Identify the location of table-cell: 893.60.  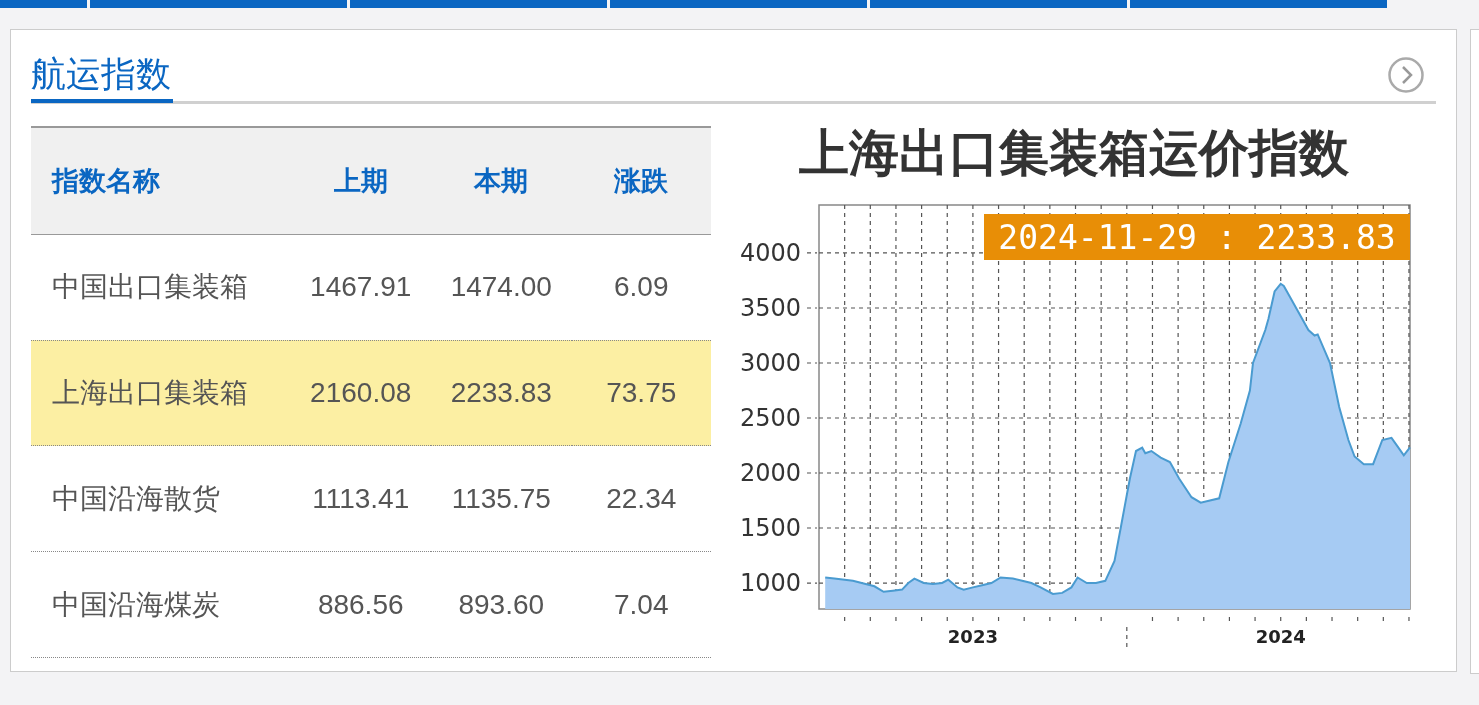
(501, 604).